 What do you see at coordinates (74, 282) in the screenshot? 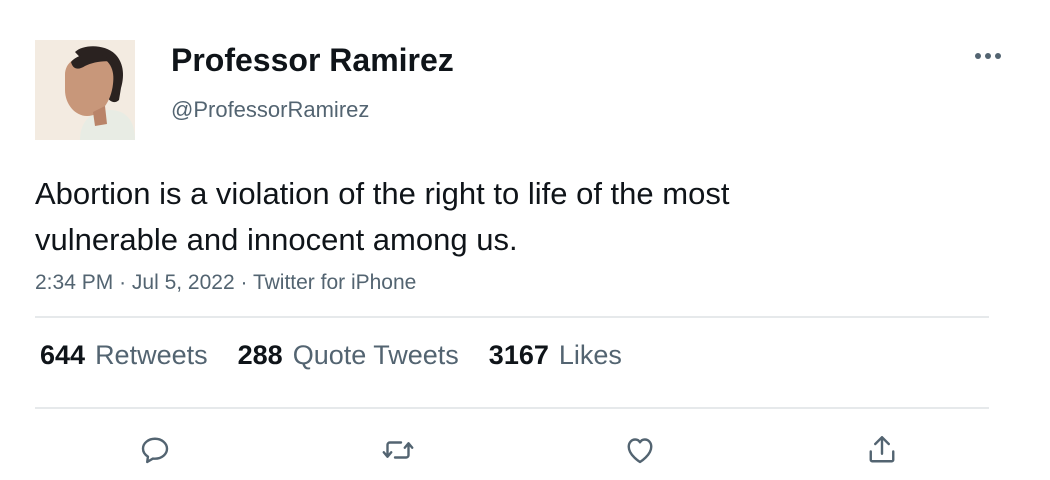
I see `tweet-time: 2:34 PM` at bounding box center [74, 282].